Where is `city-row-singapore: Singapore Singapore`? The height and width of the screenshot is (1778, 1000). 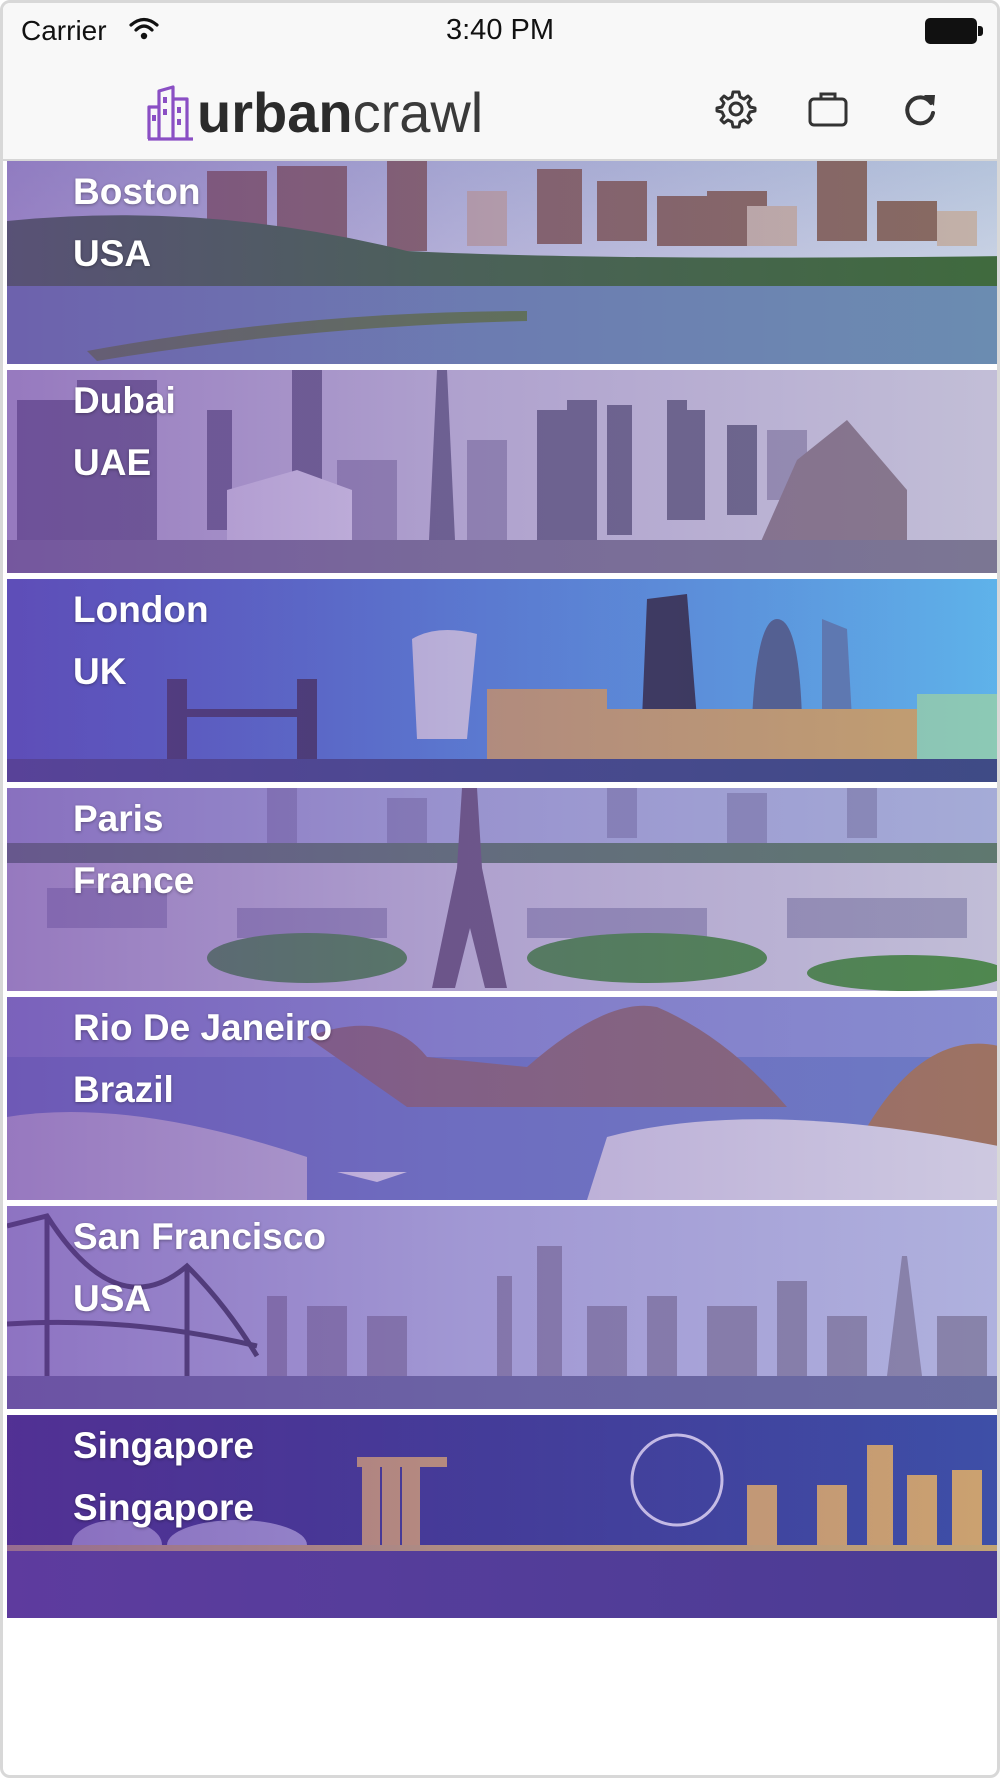 city-row-singapore: Singapore Singapore is located at coordinates (502, 1516).